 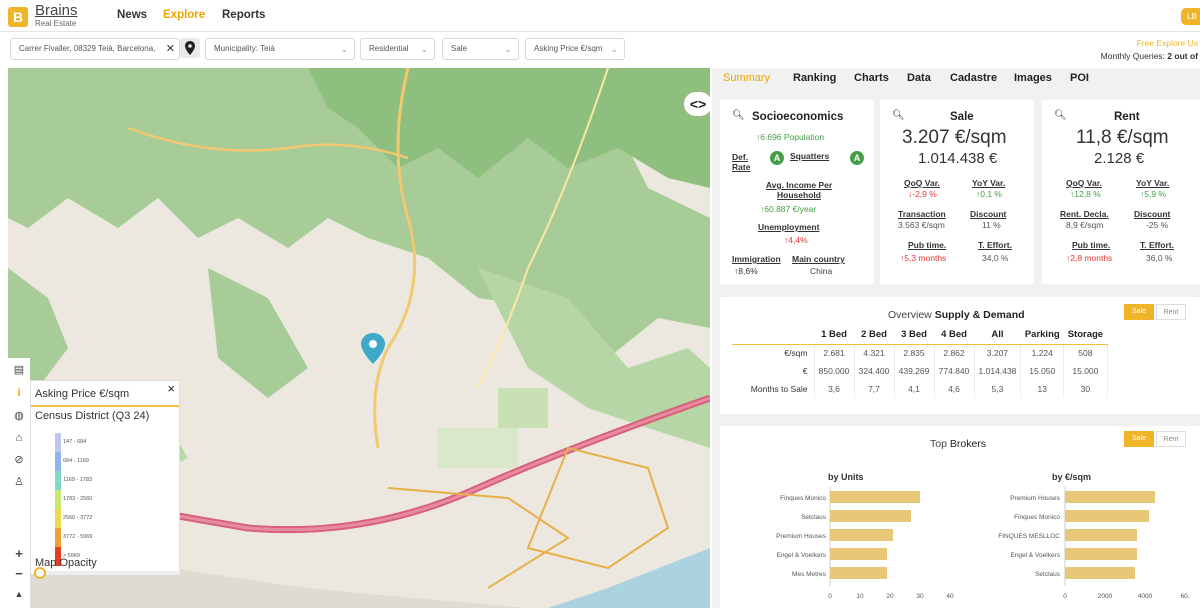 I want to click on table-cell: 15.000, so click(x=1085, y=371).